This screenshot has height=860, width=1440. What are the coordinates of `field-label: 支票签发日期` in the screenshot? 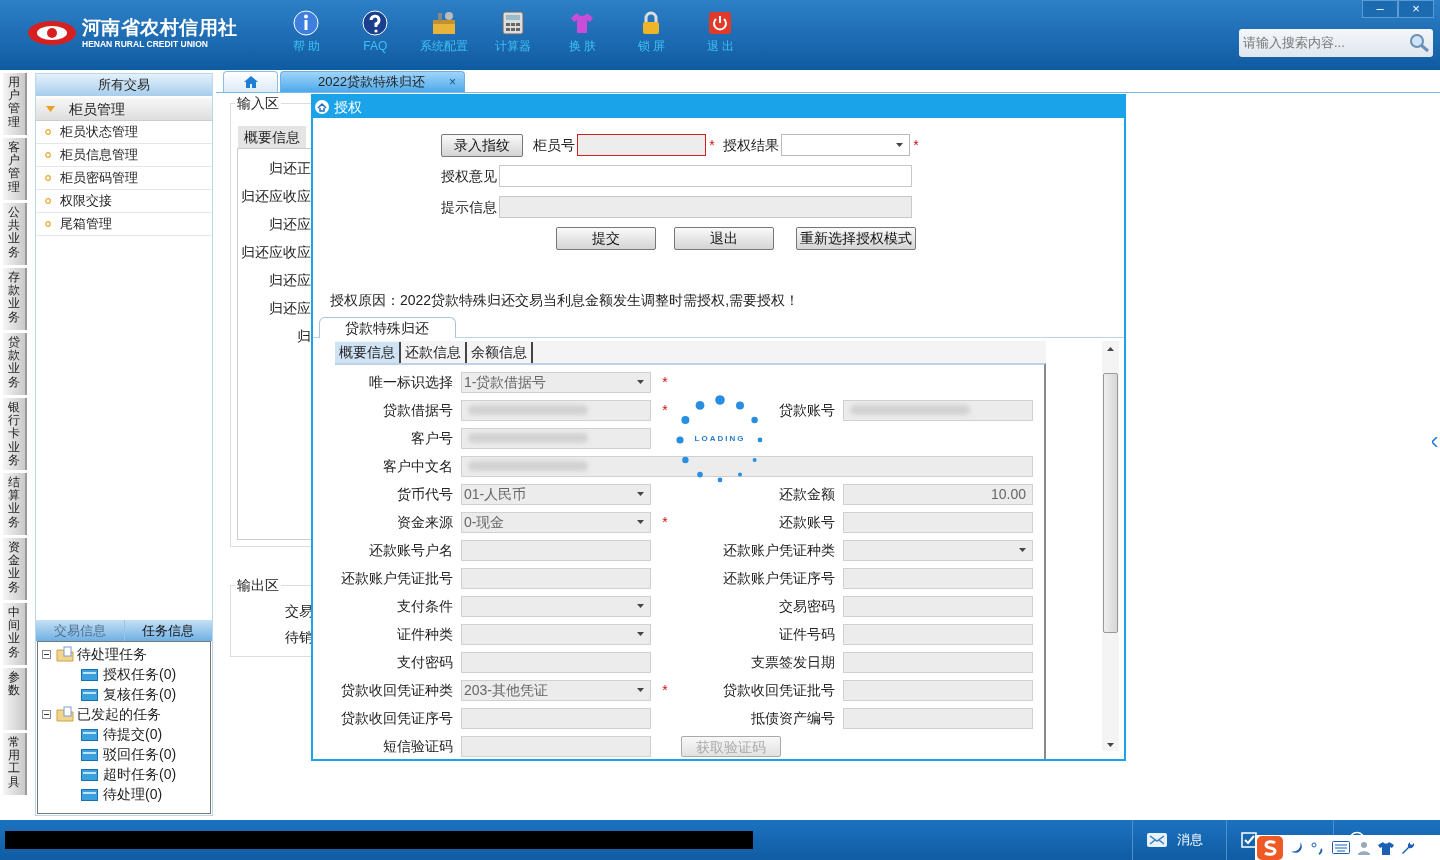 It's located at (792, 662).